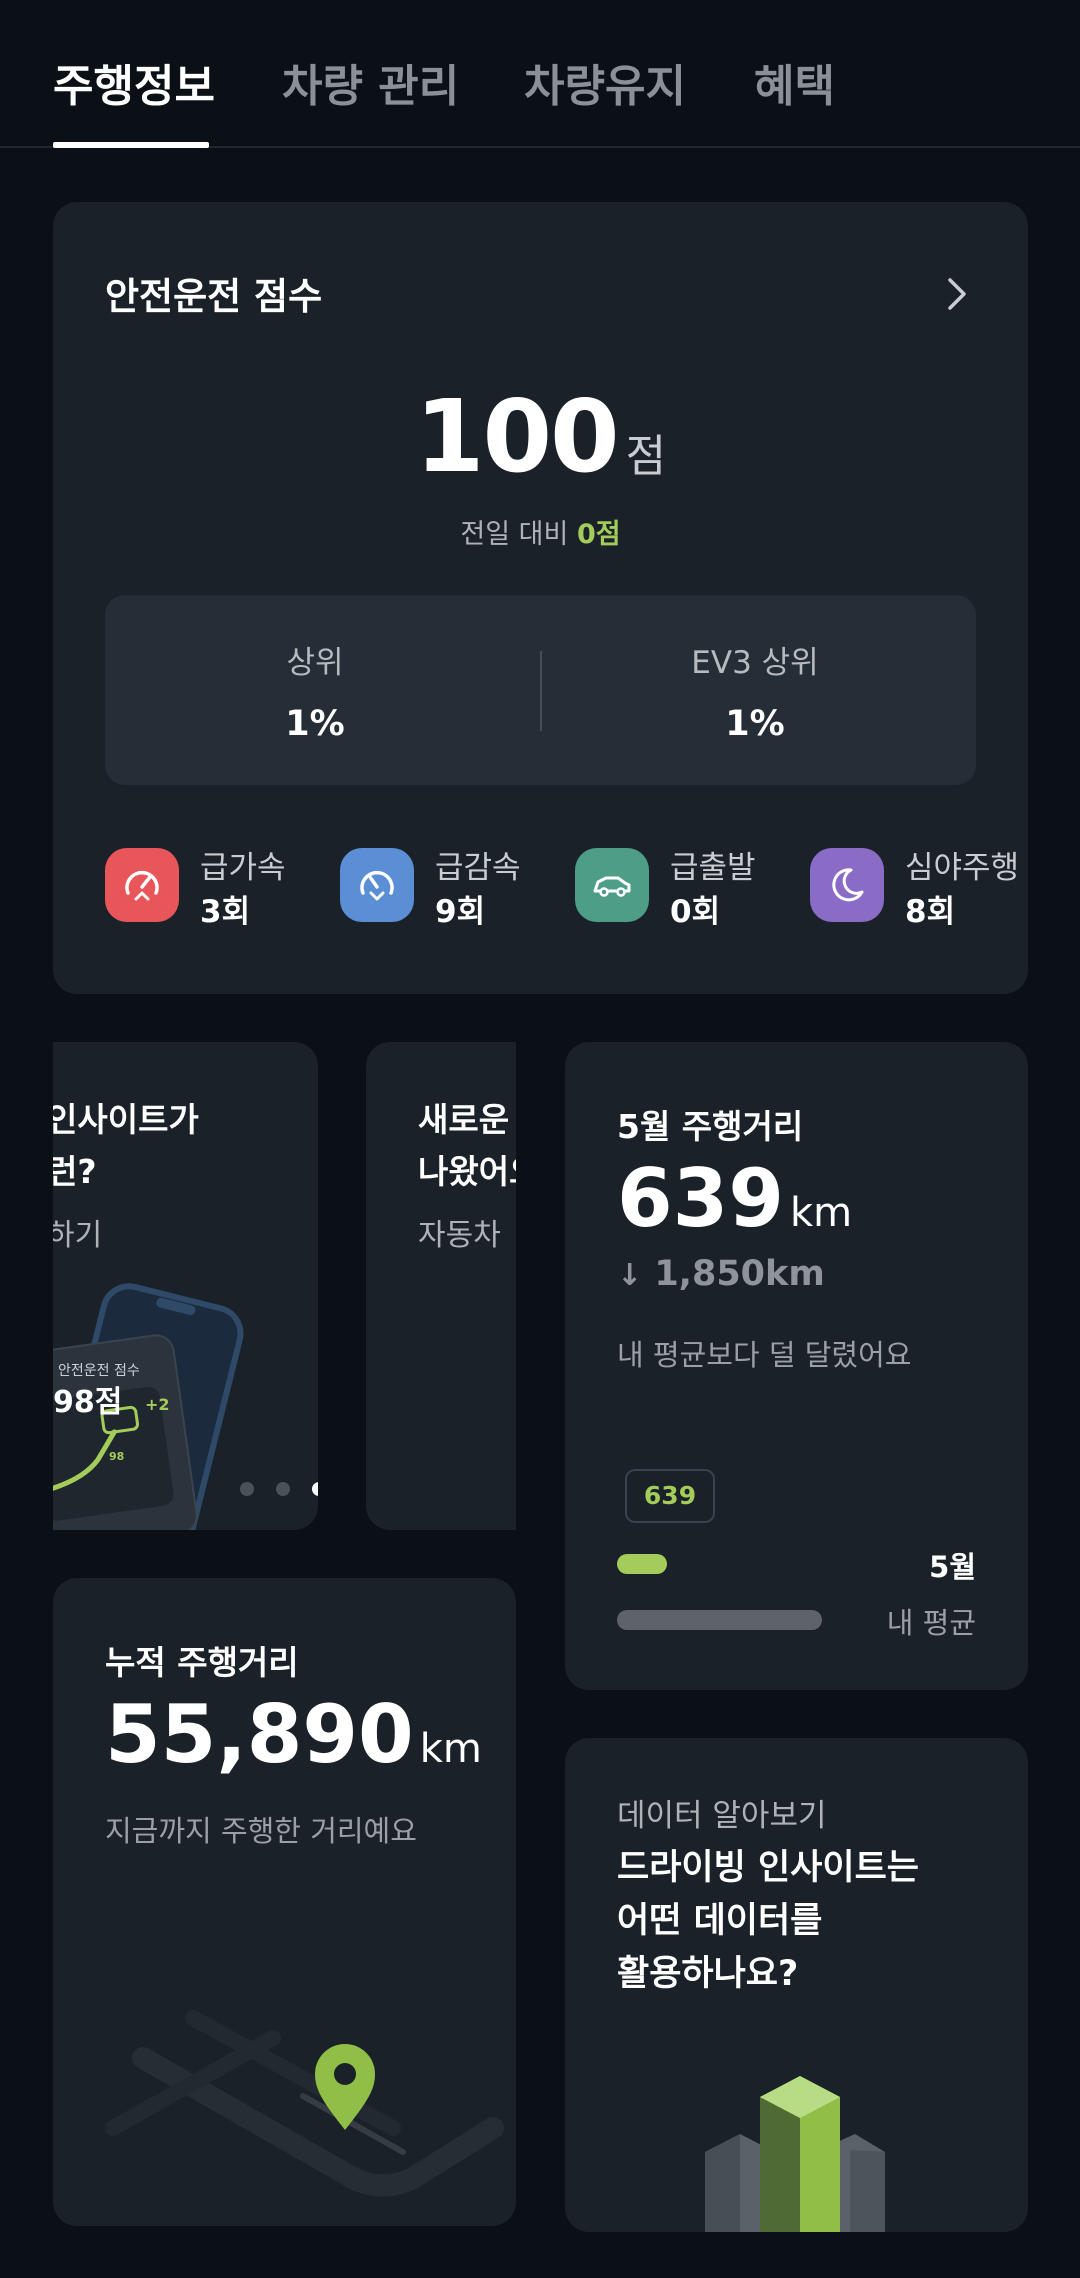  I want to click on rank-overall-value: 1%, so click(315, 724).